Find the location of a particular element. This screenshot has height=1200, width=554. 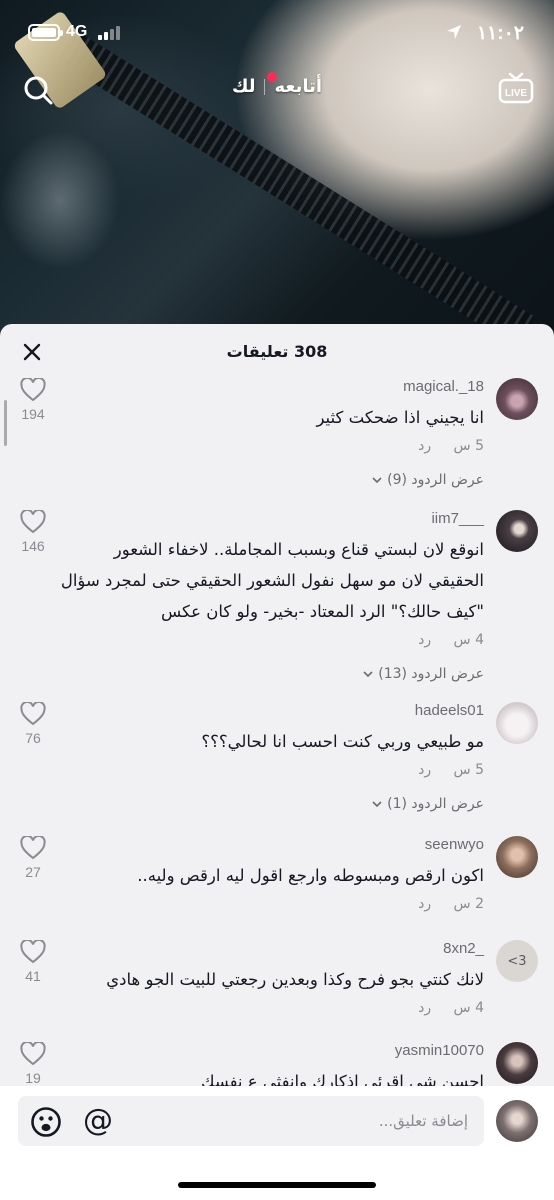

top-navigation: أتابعه لك LIVE is located at coordinates (277, 89).